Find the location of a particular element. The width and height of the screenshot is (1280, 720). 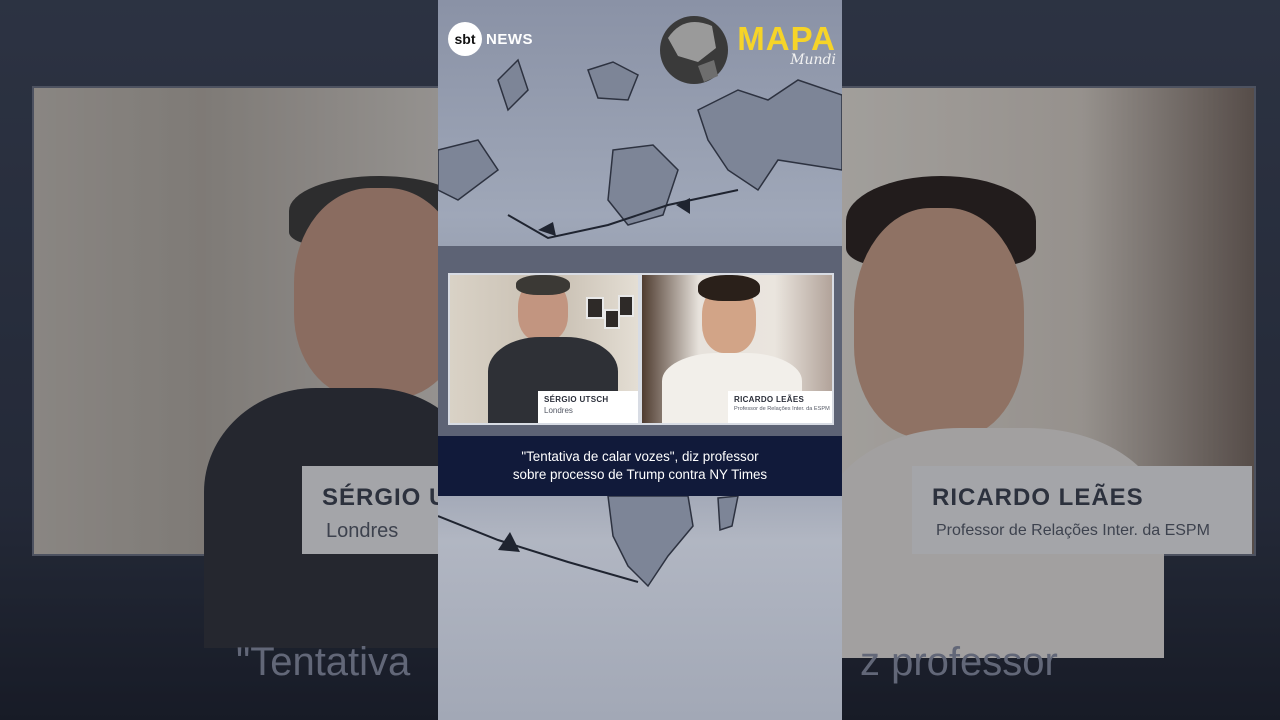

nameplate-sergio: SÉRGIO UTSCH Londres is located at coordinates (588, 407).